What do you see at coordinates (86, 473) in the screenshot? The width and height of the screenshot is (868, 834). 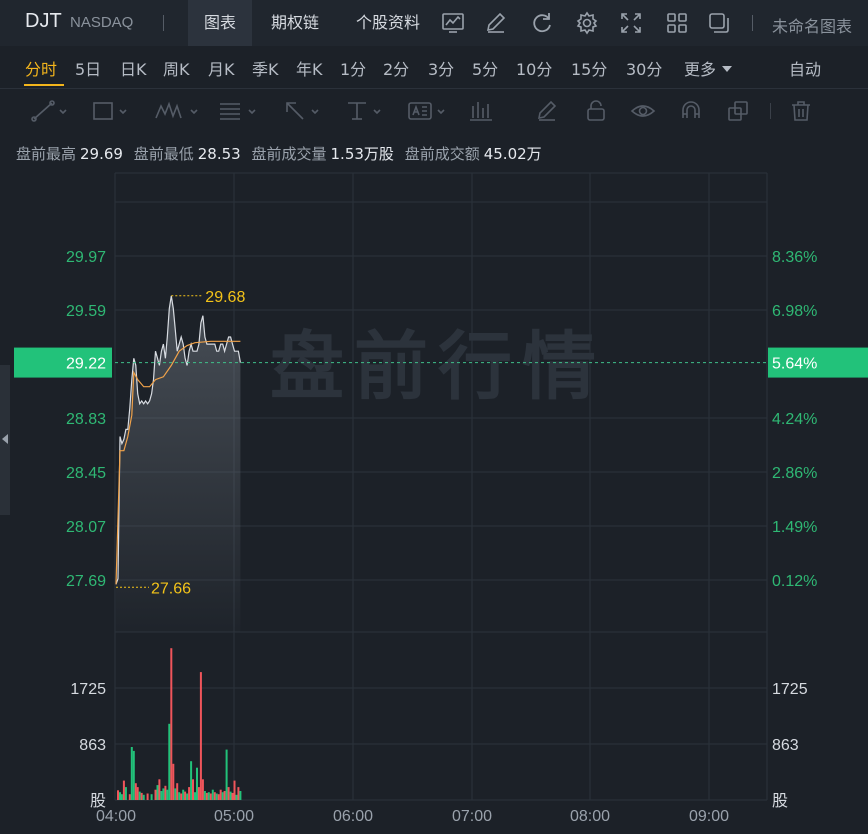 I see `price-tick-label: 28.45` at bounding box center [86, 473].